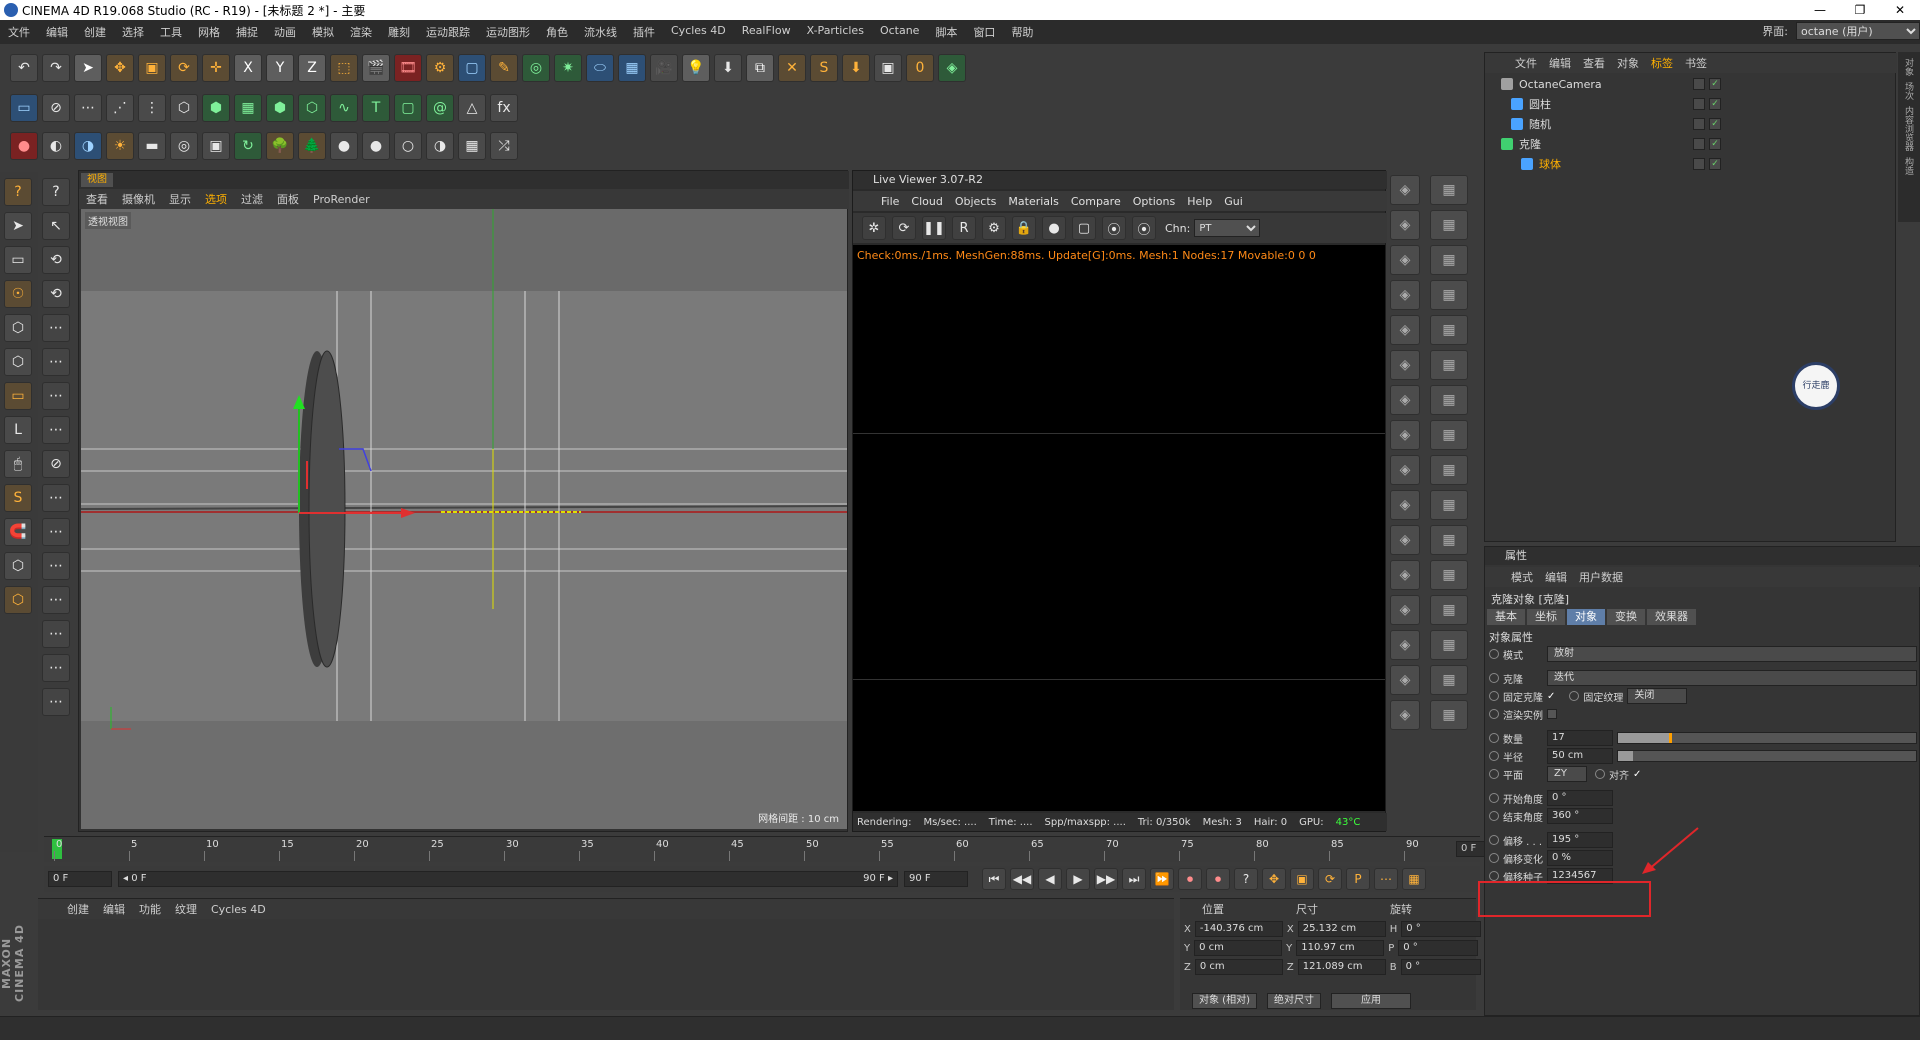  What do you see at coordinates (504, 108) in the screenshot?
I see `fx-icon: fx` at bounding box center [504, 108].